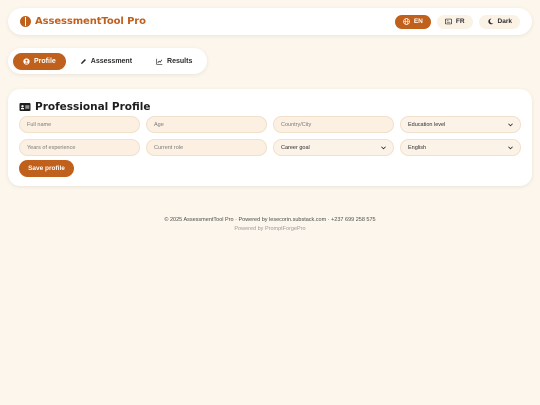 The width and height of the screenshot is (540, 405). Describe the element at coordinates (93, 107) in the screenshot. I see `profile-title-text: Professional Profile` at that location.